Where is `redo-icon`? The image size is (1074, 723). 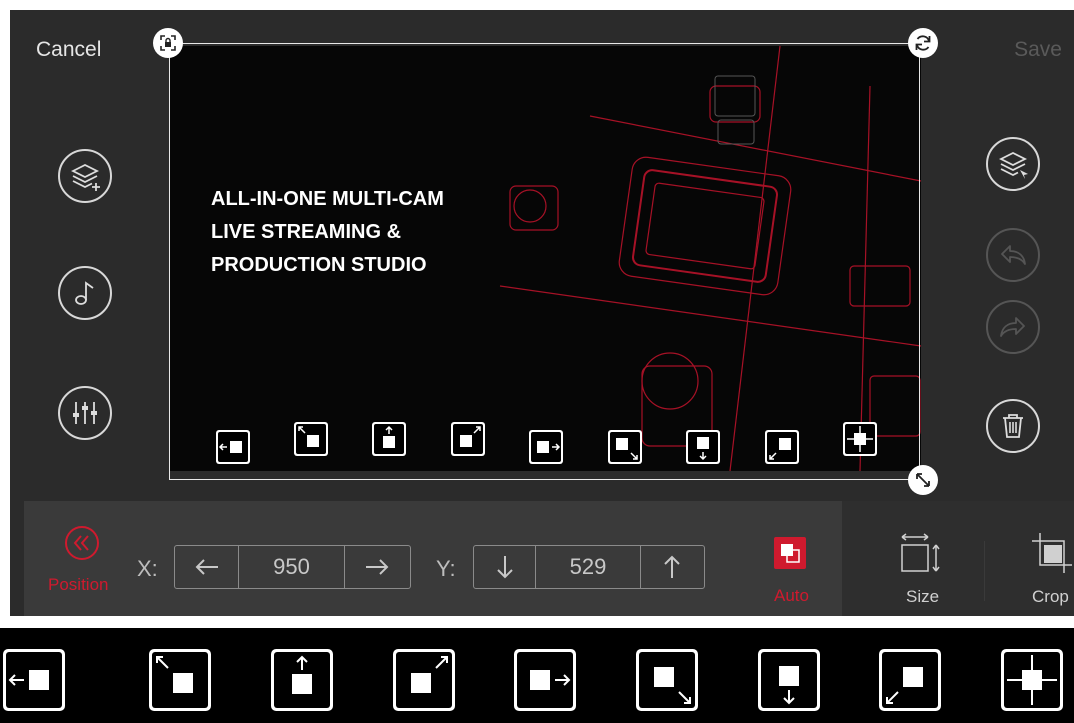
redo-icon is located at coordinates (1012, 327).